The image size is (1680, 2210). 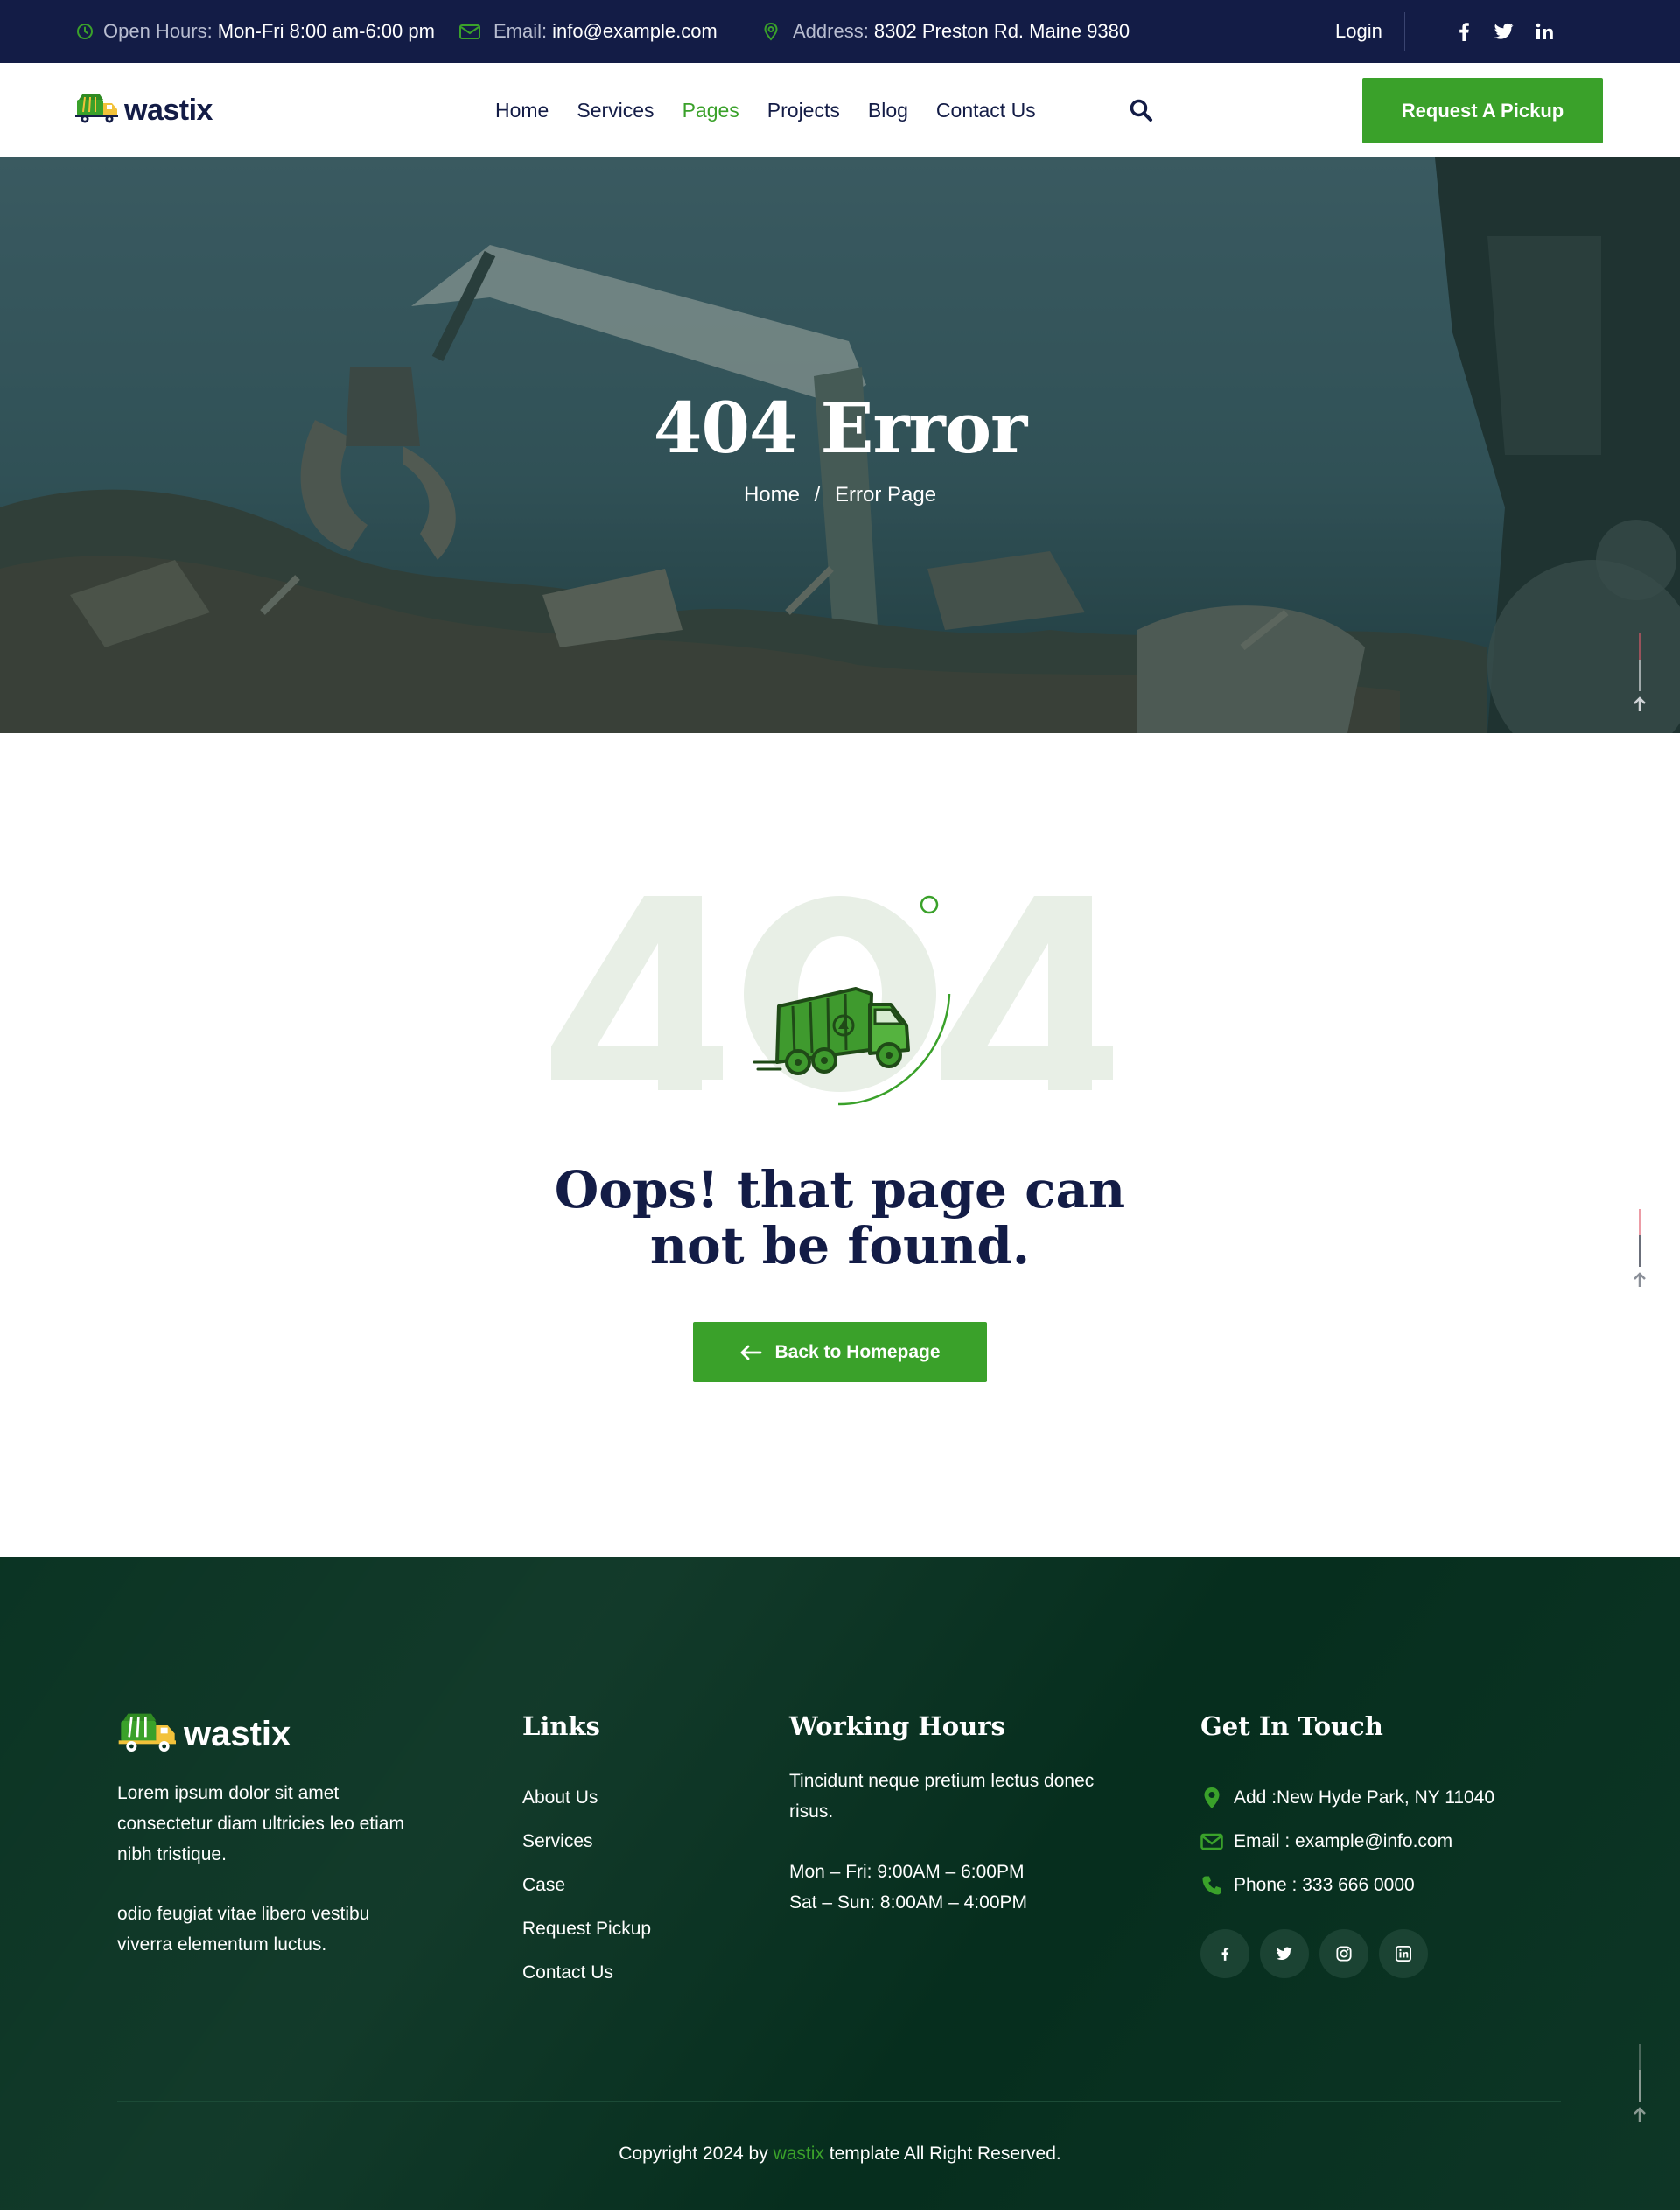 I want to click on footer-link-about: About Us, so click(x=586, y=1798).